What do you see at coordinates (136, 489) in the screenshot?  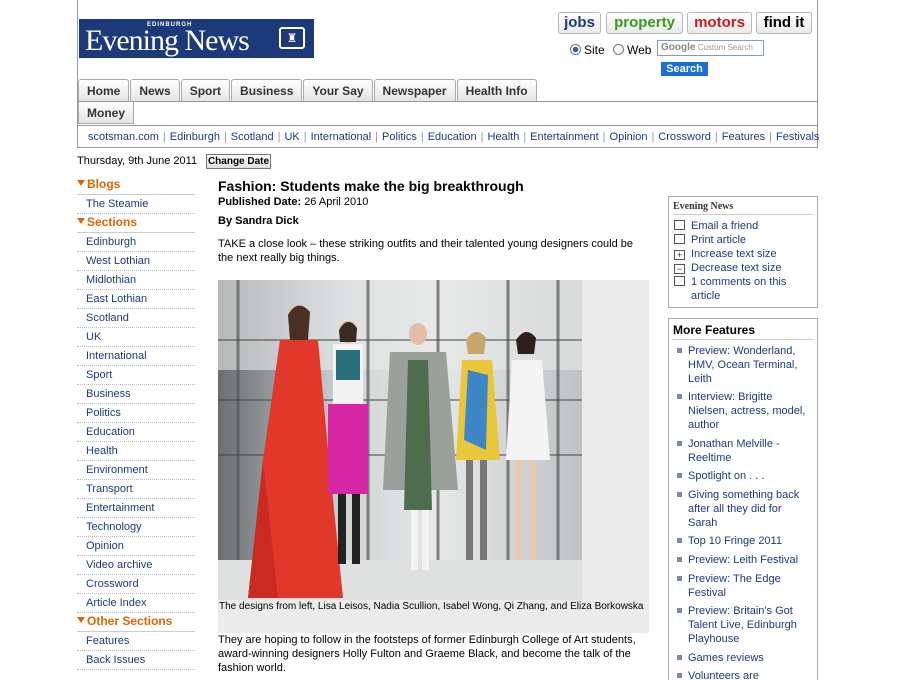 I see `leftnav-item-transport: Transport` at bounding box center [136, 489].